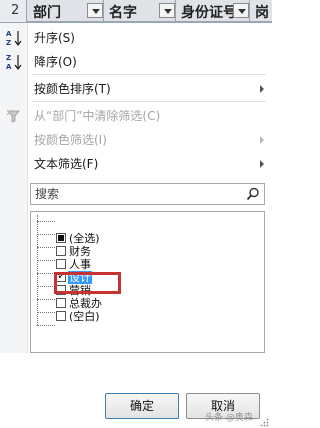  I want to click on column-header-label: 岗, so click(262, 13).